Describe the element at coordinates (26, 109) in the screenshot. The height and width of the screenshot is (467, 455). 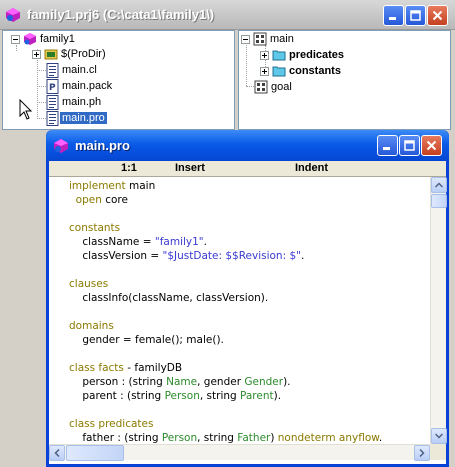
I see `mouse-cursor-icon` at that location.